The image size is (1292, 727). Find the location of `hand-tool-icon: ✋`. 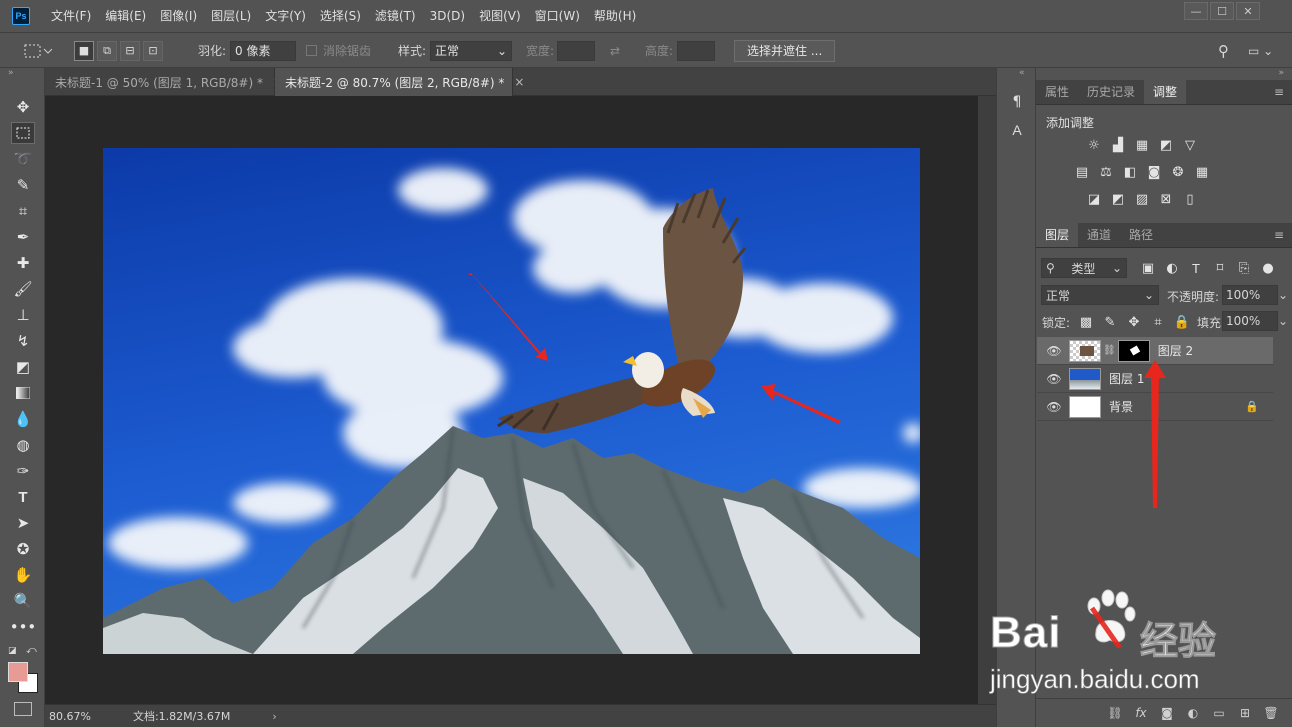

hand-tool-icon: ✋ is located at coordinates (23, 575).